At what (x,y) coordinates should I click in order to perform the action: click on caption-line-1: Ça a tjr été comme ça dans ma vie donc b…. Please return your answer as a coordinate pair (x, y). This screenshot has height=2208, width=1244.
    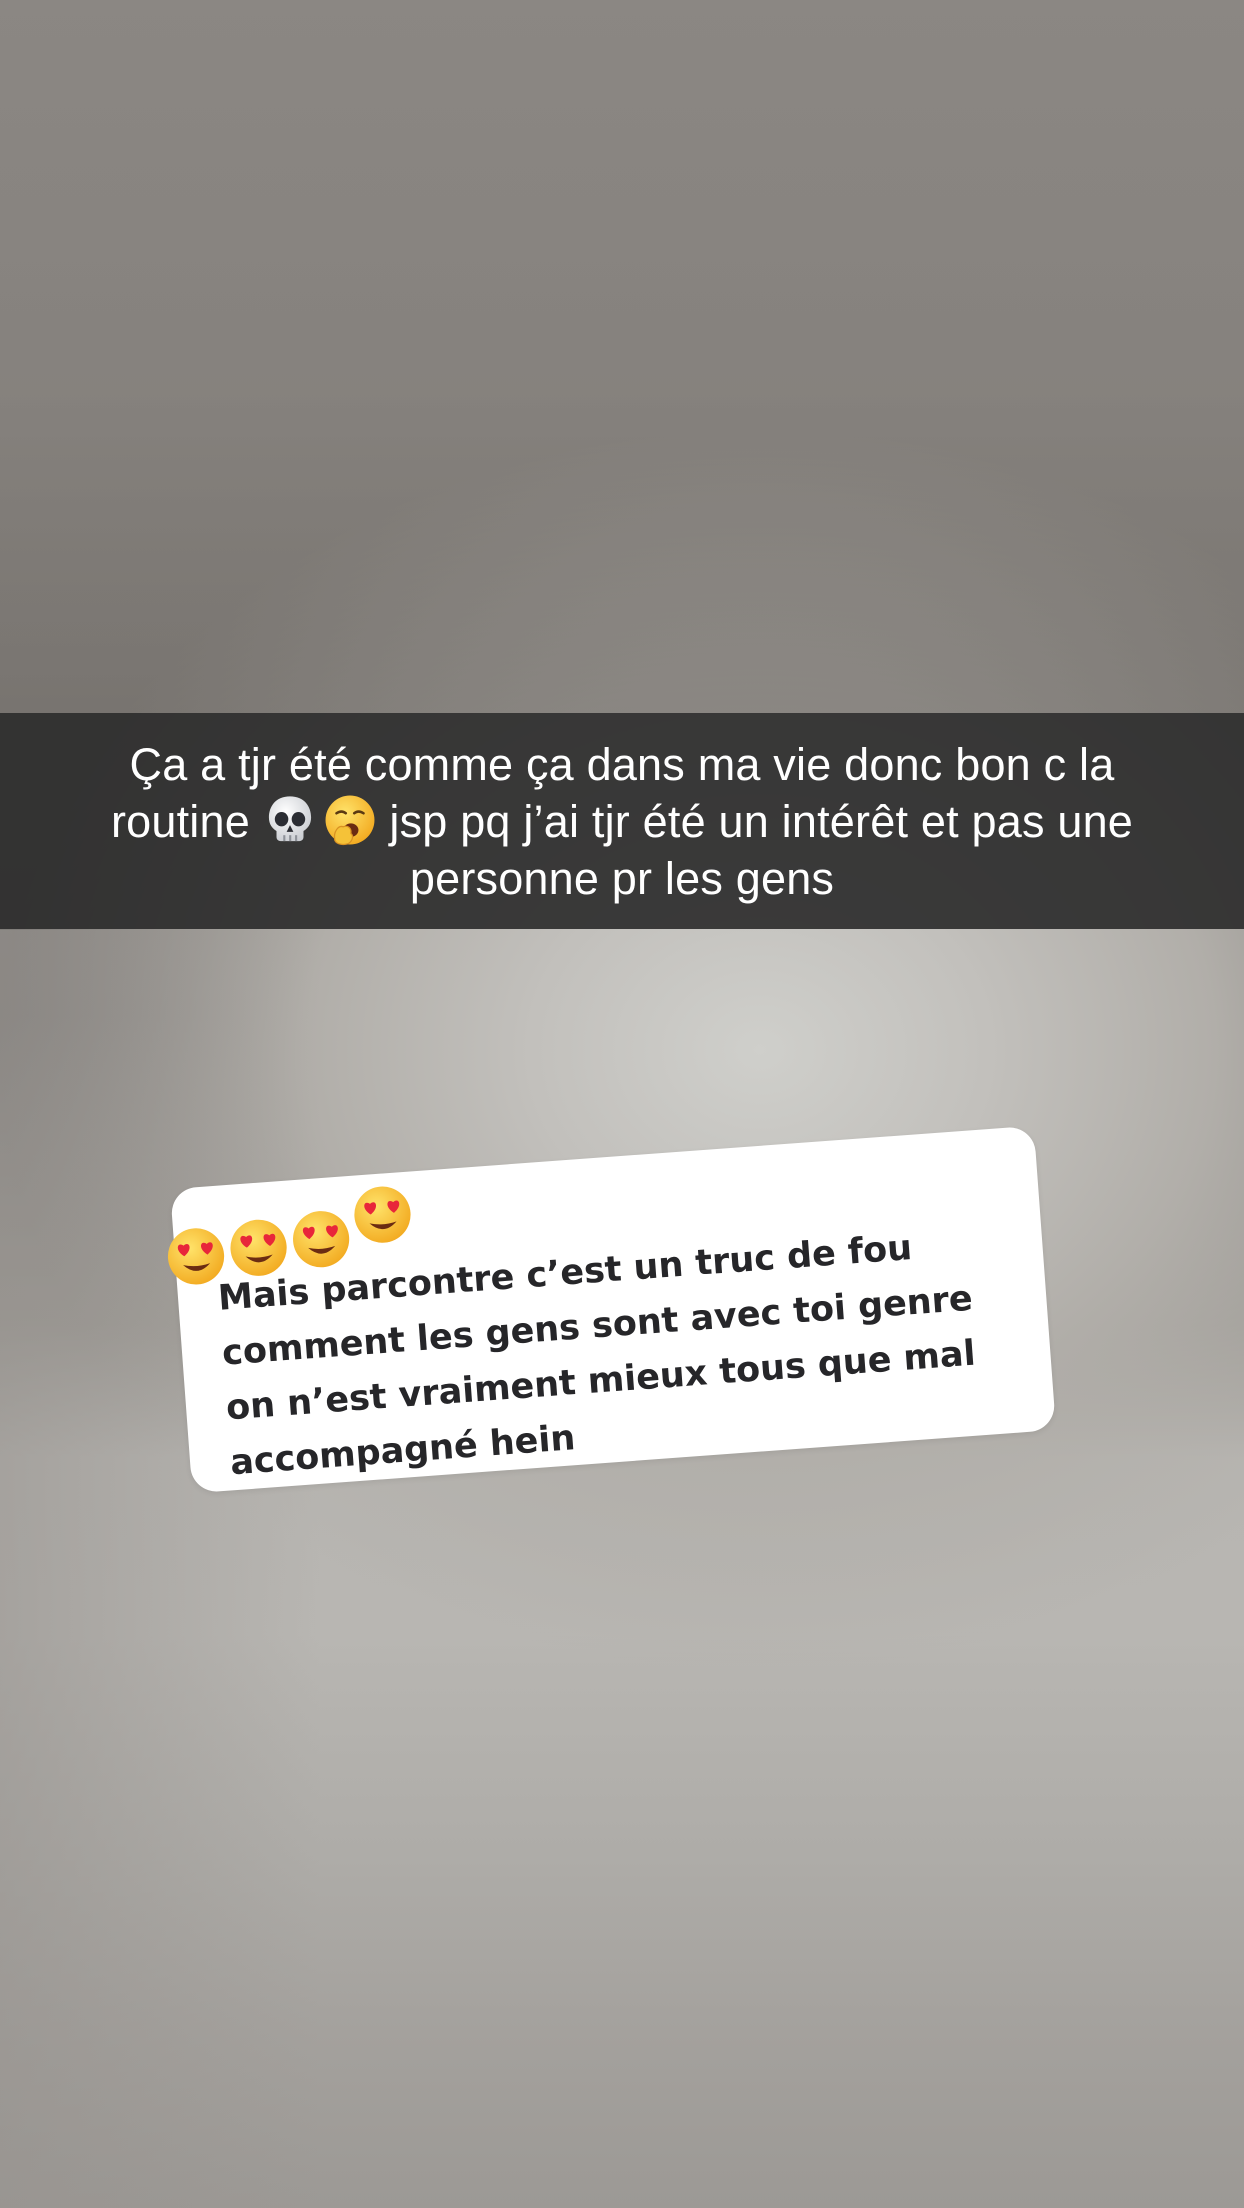
    Looking at the image, I should click on (622, 764).